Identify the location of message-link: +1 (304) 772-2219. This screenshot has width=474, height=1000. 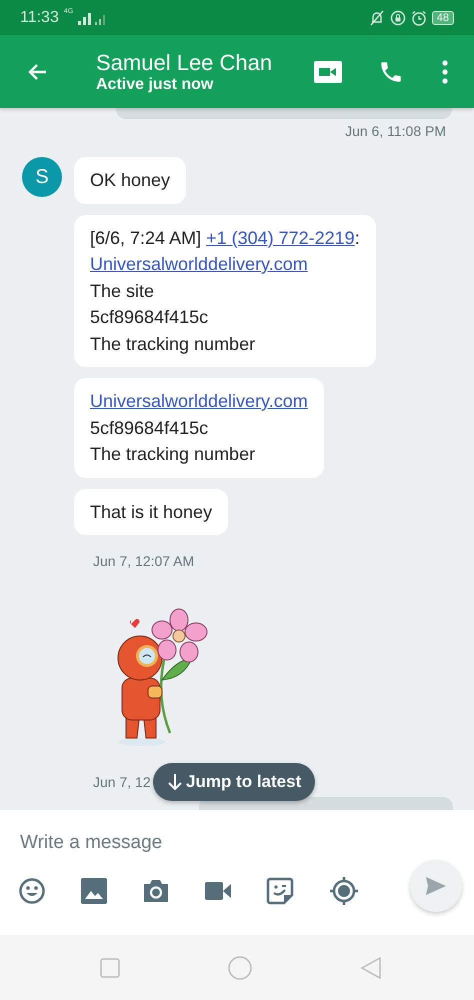
(280, 238).